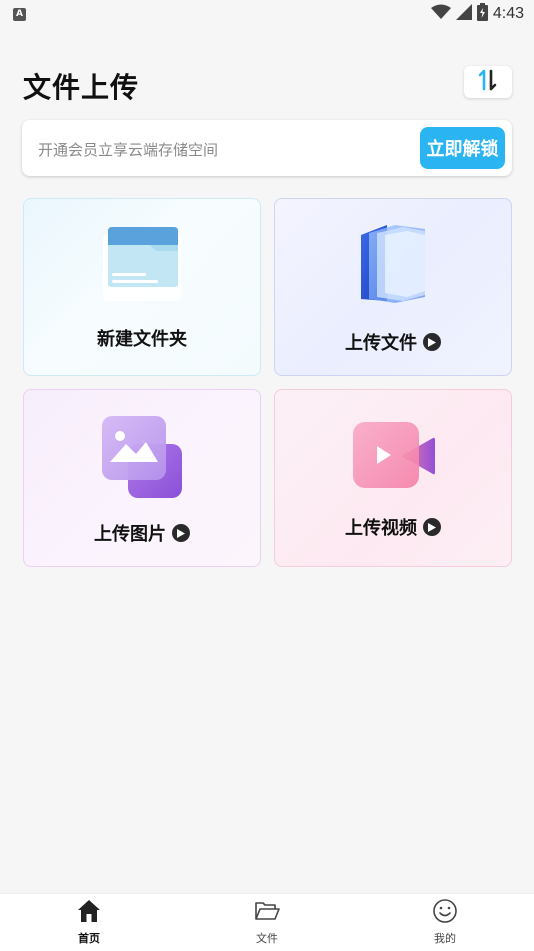 The image size is (534, 951). I want to click on promo-text: 开通会员立享云端存储空间, so click(128, 150).